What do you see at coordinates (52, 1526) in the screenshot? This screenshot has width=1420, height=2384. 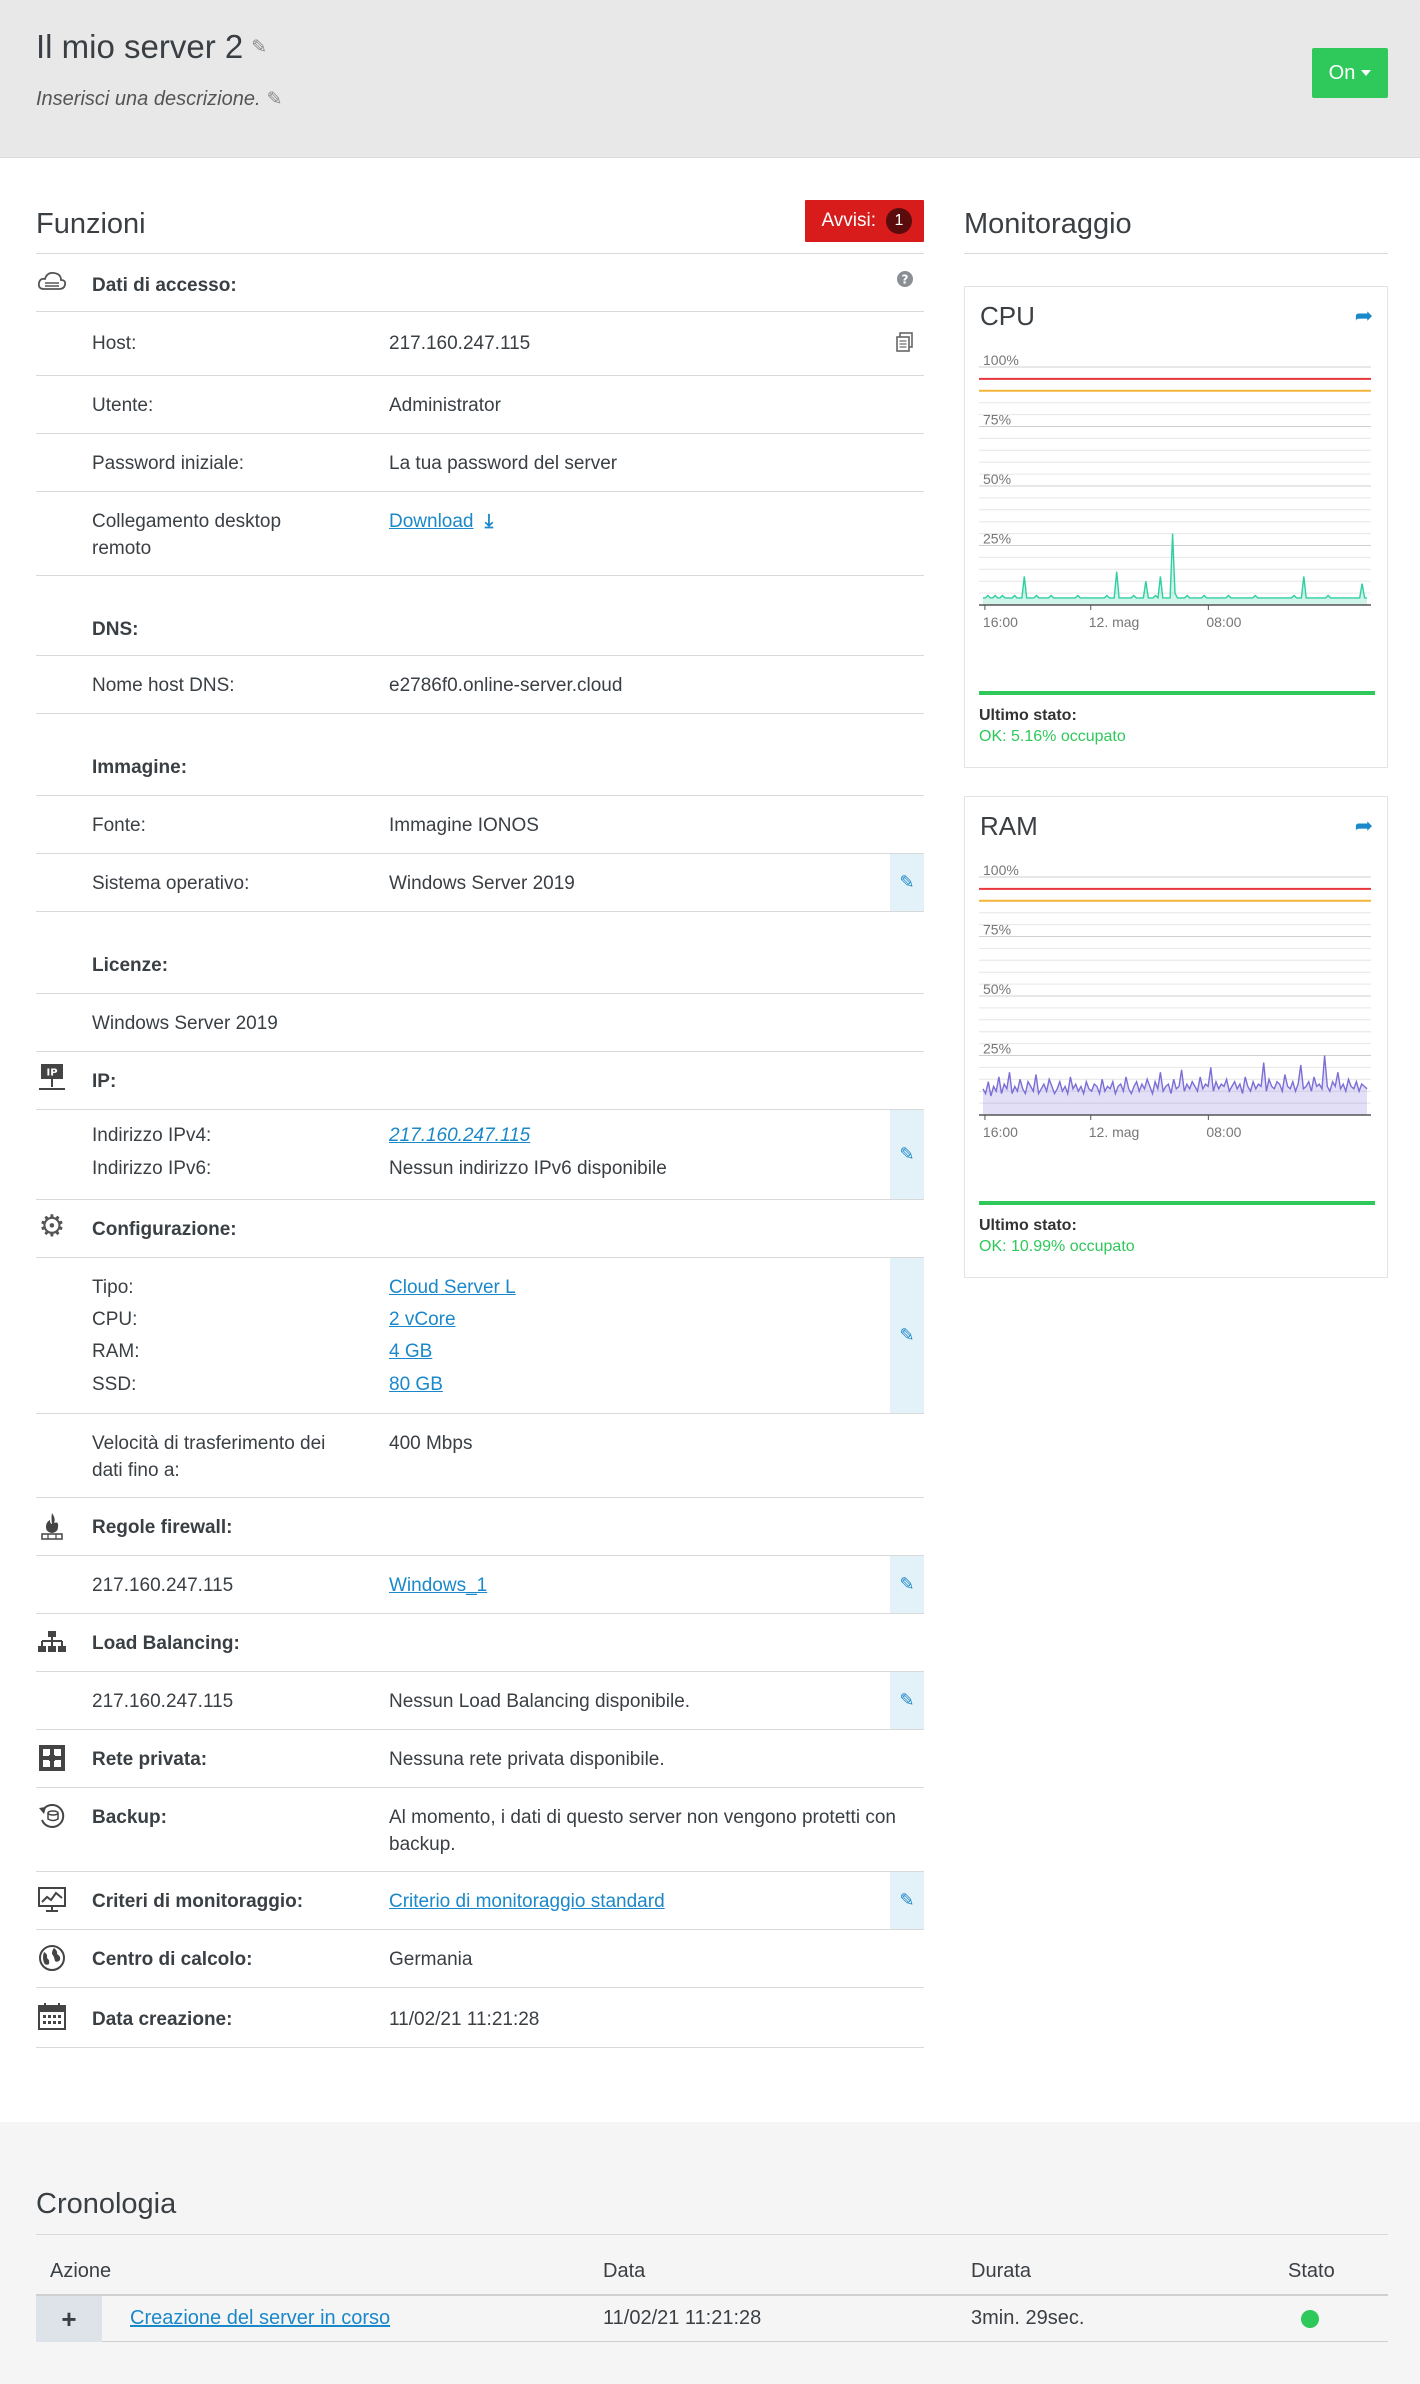 I see `firewall-icon` at bounding box center [52, 1526].